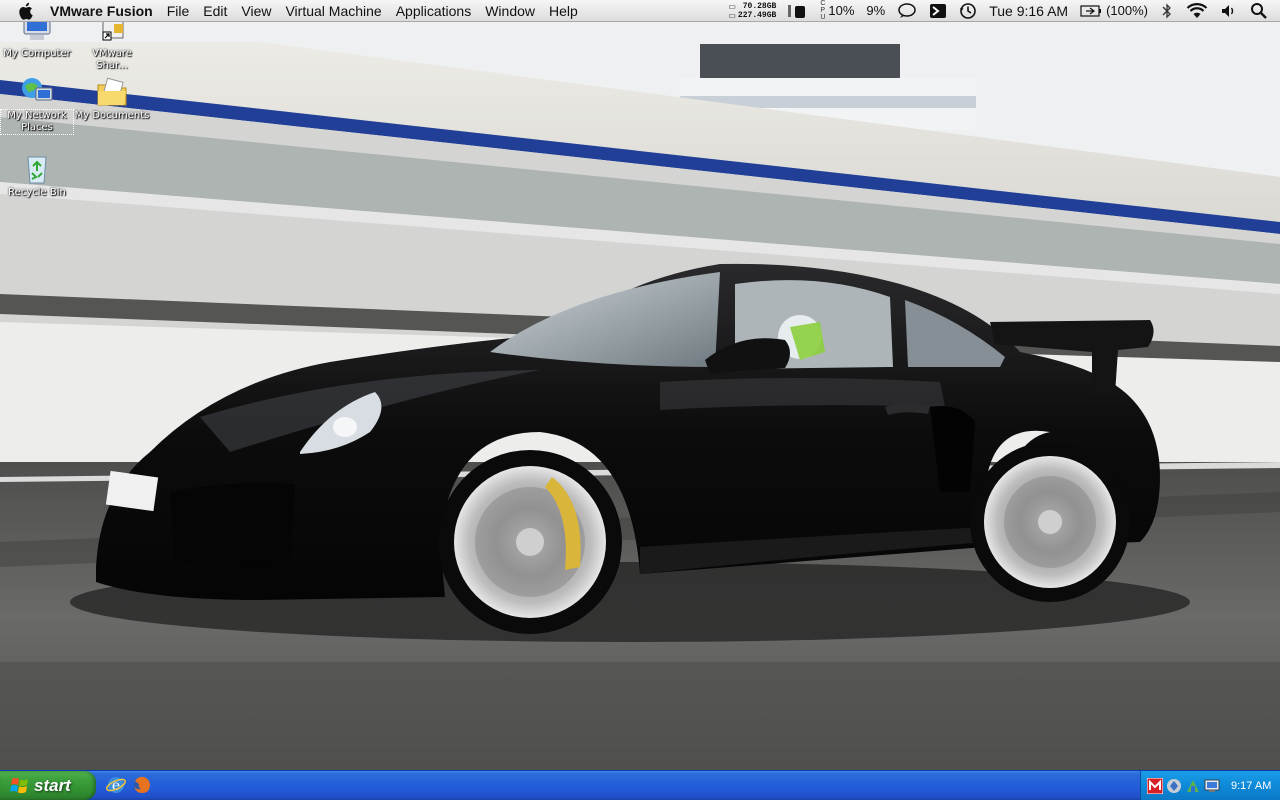 The image size is (1280, 800). I want to click on menu-view: View, so click(256, 11).